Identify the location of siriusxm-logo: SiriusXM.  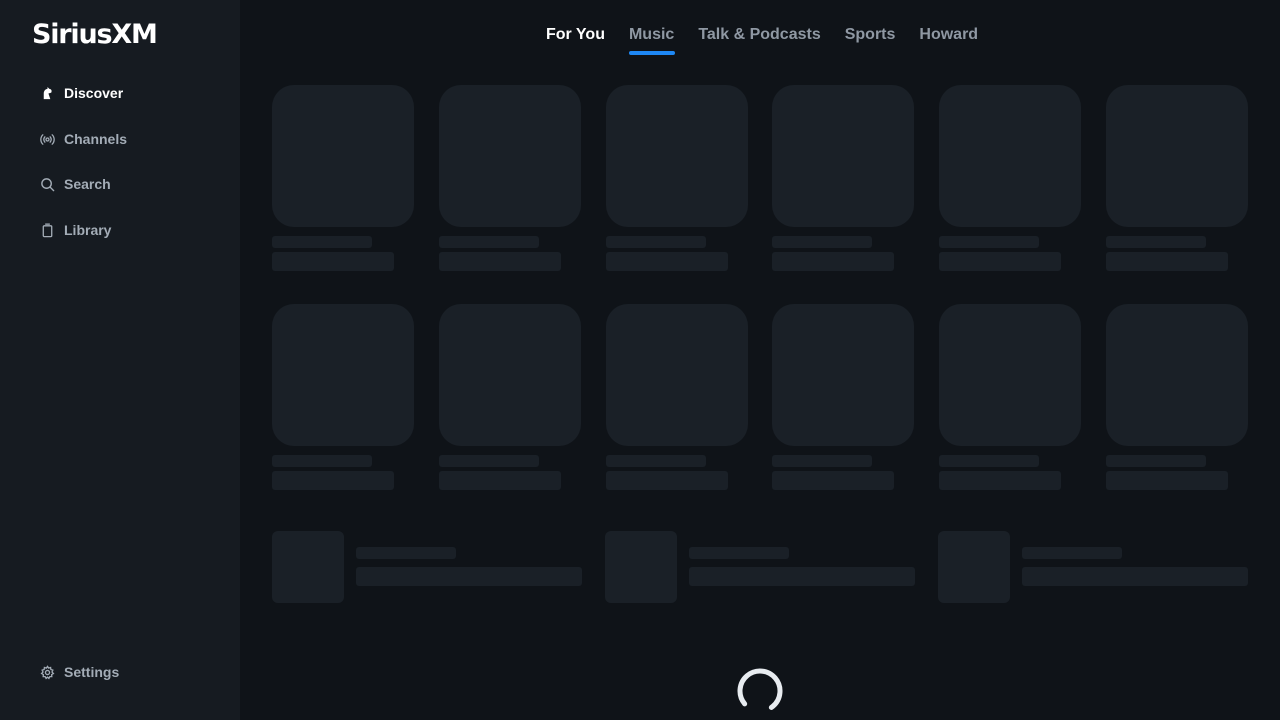
(95, 35).